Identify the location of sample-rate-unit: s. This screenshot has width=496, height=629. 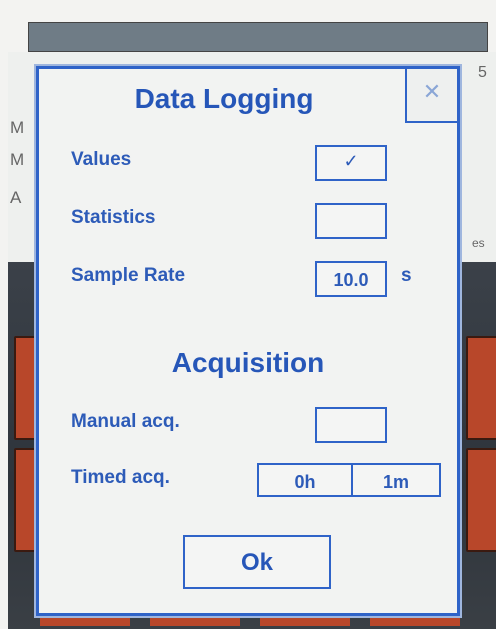
(406, 275).